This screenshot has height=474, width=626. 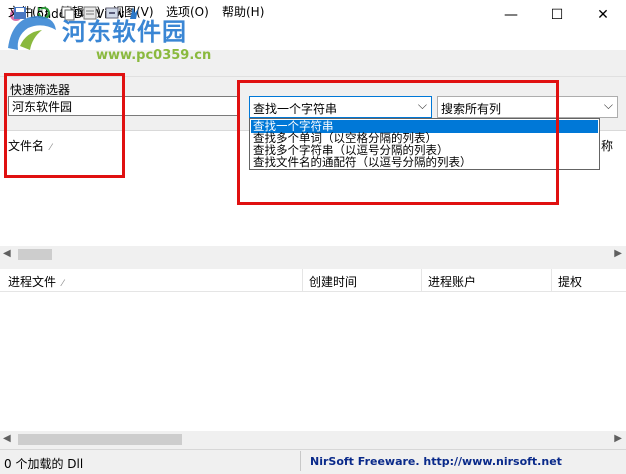 I want to click on sort-icon: ⁄, so click(x=63, y=284).